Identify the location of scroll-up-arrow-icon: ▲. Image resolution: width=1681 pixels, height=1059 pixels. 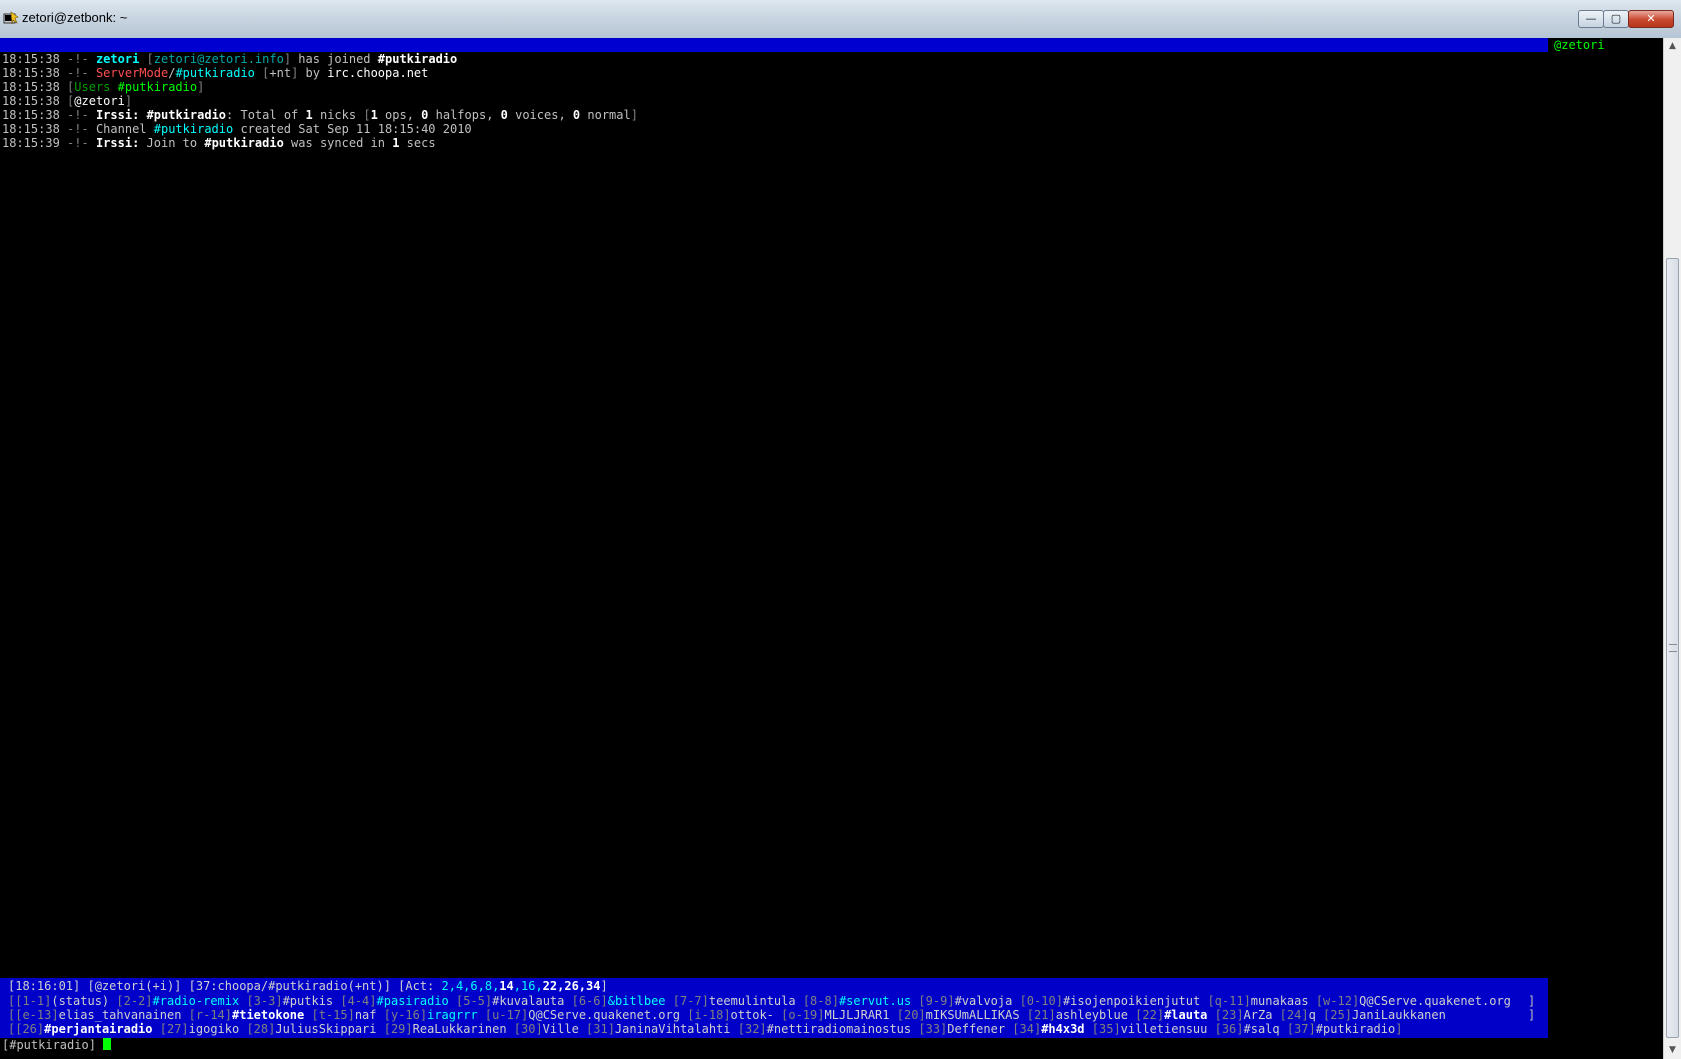
(1672, 46).